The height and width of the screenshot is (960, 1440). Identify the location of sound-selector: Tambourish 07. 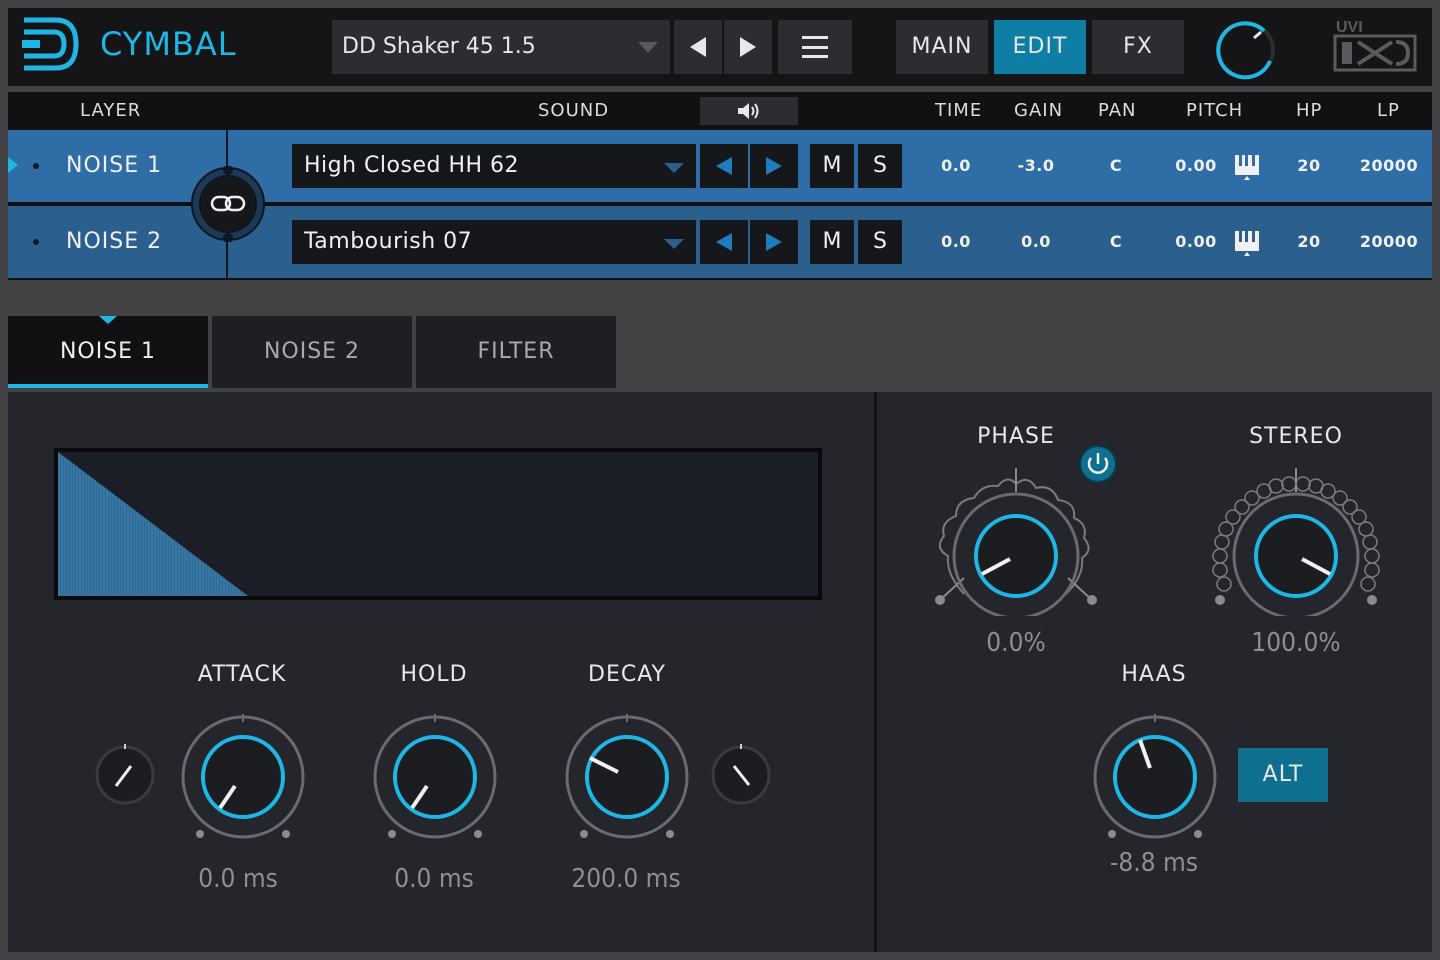
(494, 242).